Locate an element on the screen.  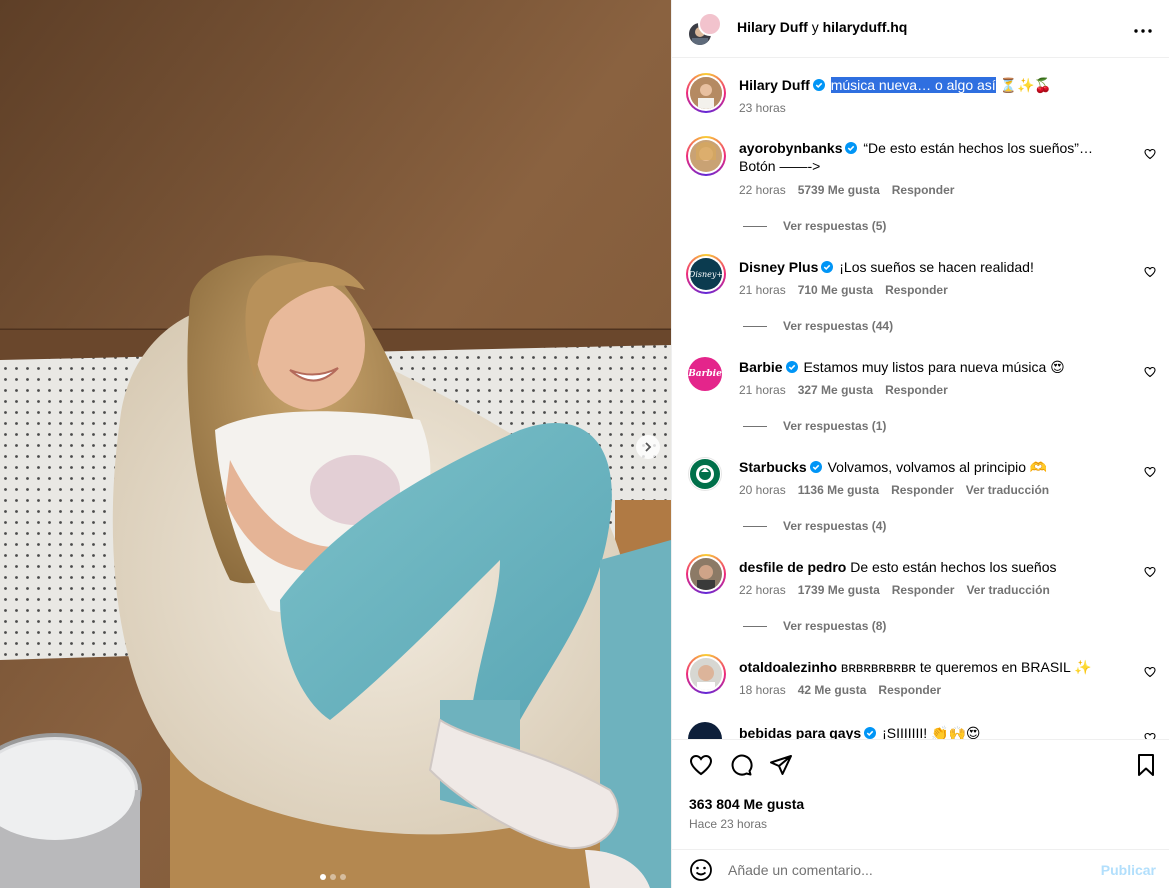
starbucks-avatar is located at coordinates (705, 474).